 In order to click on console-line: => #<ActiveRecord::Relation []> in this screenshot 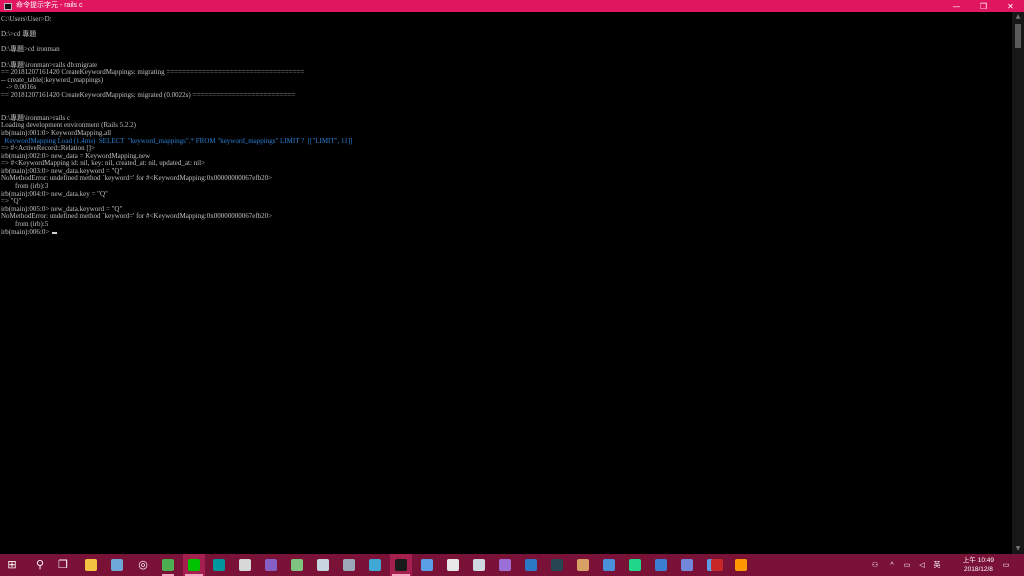, I will do `click(48, 148)`.